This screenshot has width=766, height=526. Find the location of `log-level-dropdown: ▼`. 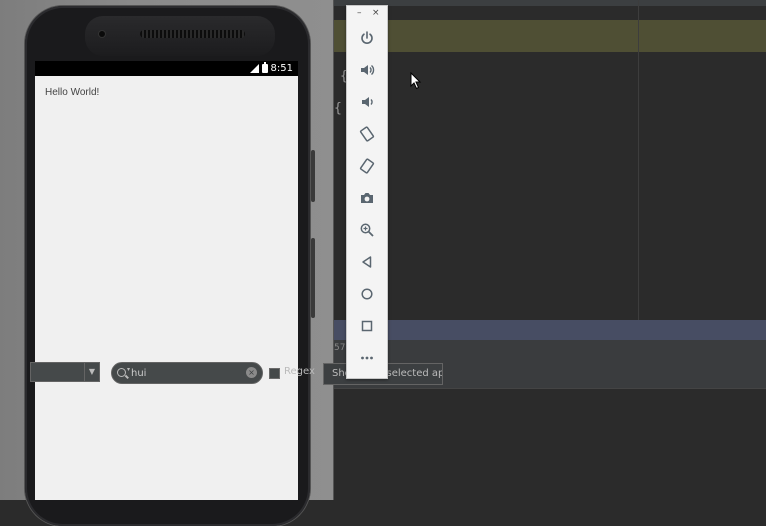

log-level-dropdown: ▼ is located at coordinates (65, 372).